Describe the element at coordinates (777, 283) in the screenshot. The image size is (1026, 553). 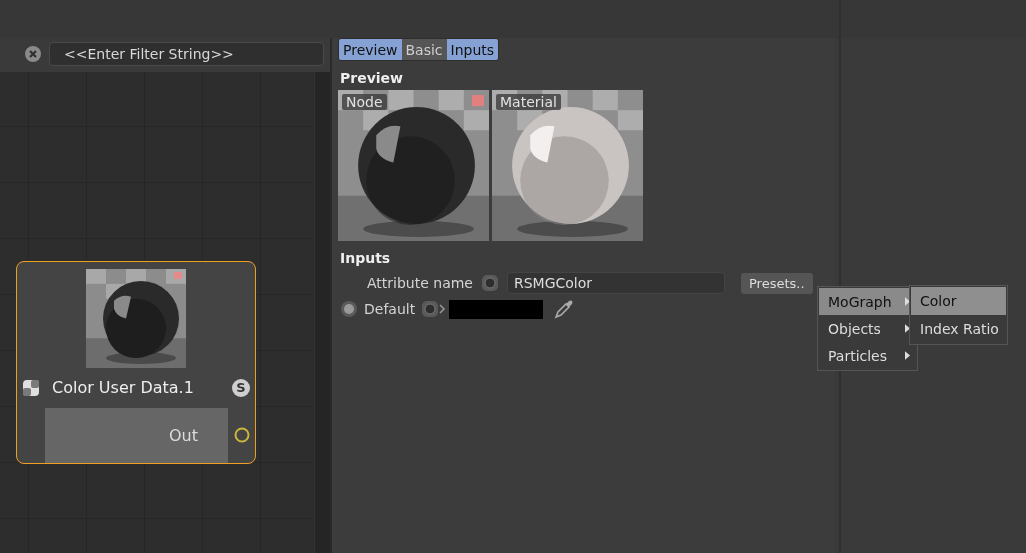
I see `presets-button: Presets..` at that location.